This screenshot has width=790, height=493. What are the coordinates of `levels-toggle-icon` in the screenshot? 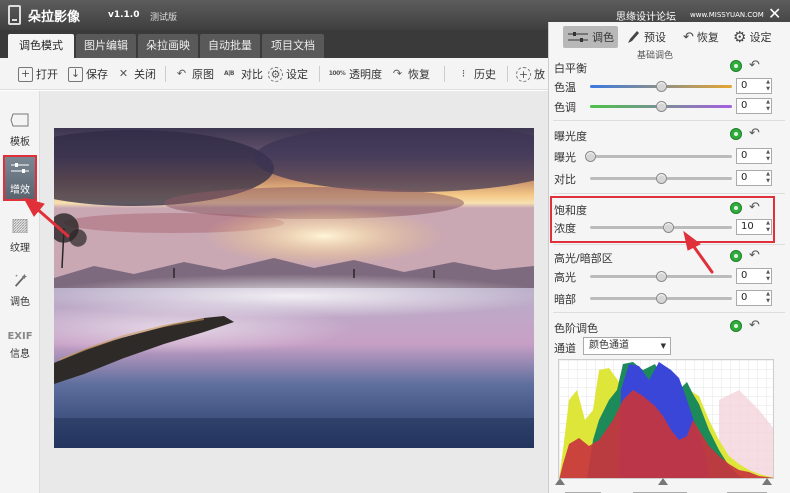 It's located at (736, 326).